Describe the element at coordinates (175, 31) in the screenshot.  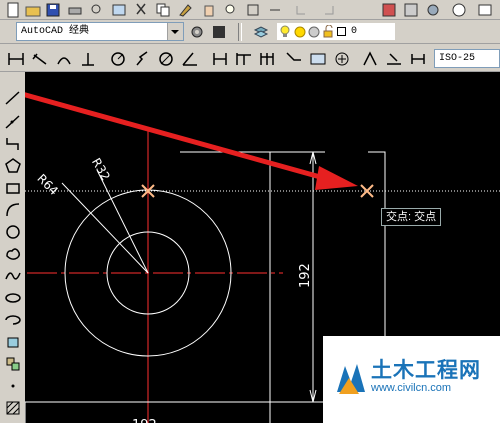
I see `chevron-down-icon` at that location.